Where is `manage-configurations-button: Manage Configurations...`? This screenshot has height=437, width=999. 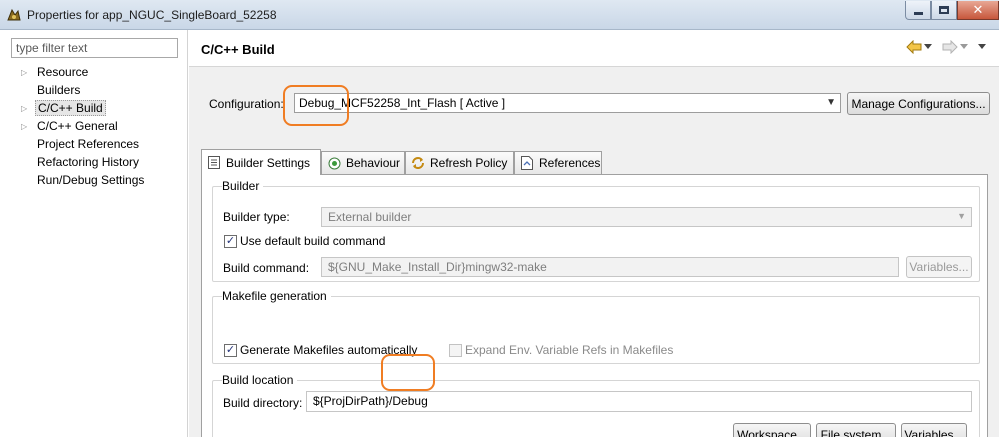
manage-configurations-button: Manage Configurations... is located at coordinates (918, 103).